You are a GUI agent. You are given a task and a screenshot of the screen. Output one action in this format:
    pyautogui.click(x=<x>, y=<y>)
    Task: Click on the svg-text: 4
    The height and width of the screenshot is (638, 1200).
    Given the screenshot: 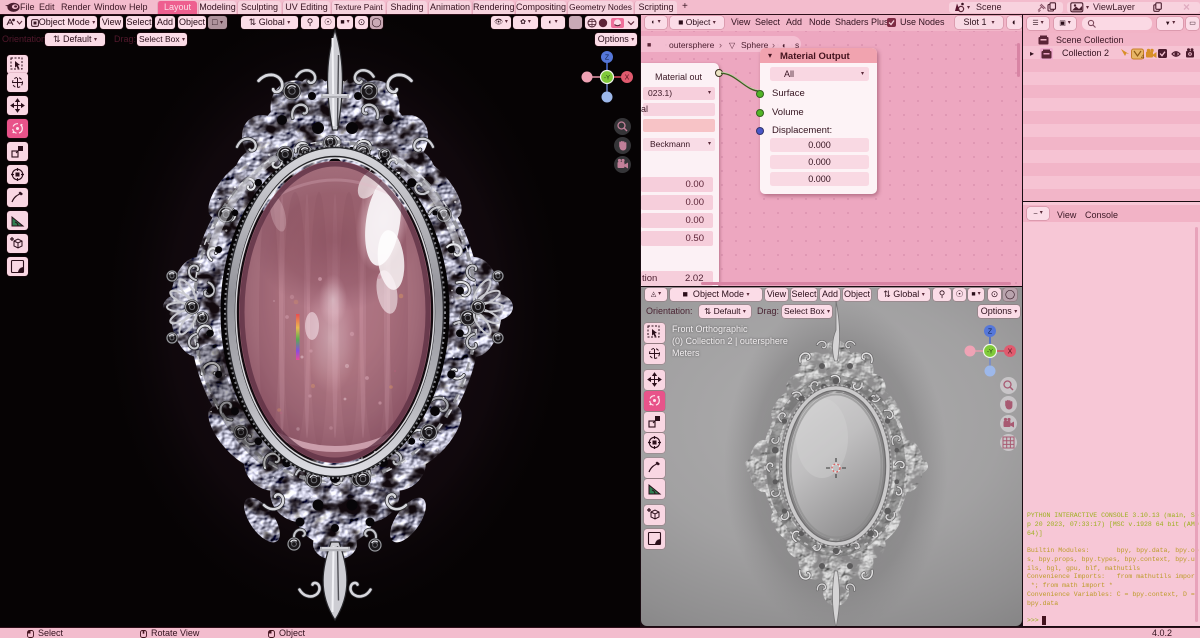 What is the action you would take?
    pyautogui.click(x=1143, y=57)
    